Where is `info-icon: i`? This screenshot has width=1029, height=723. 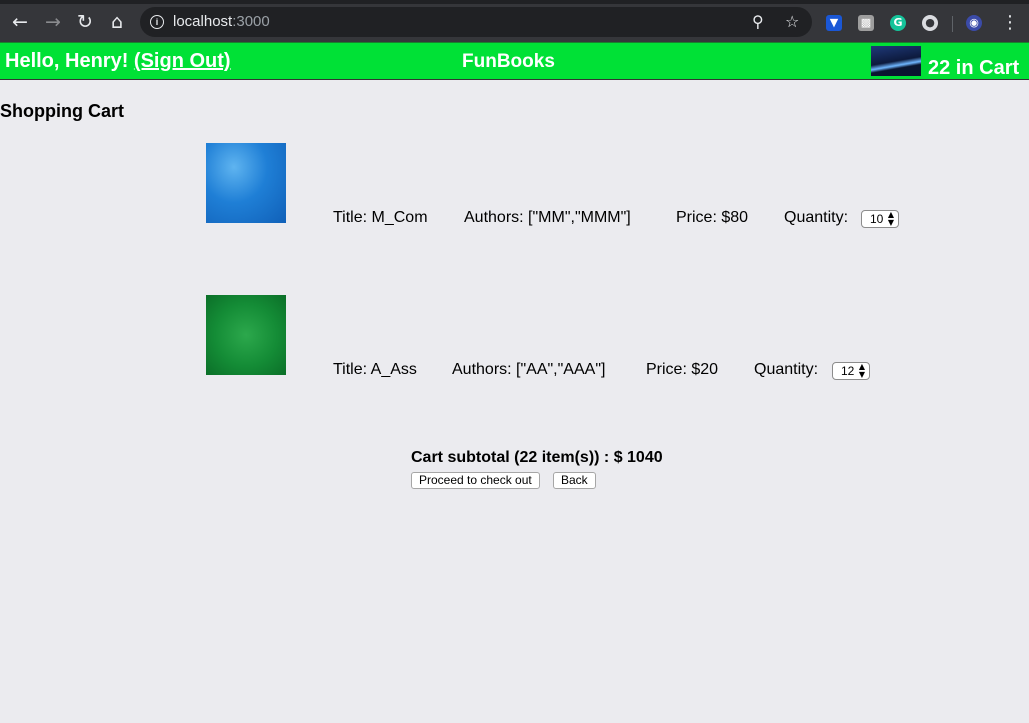 info-icon: i is located at coordinates (157, 22).